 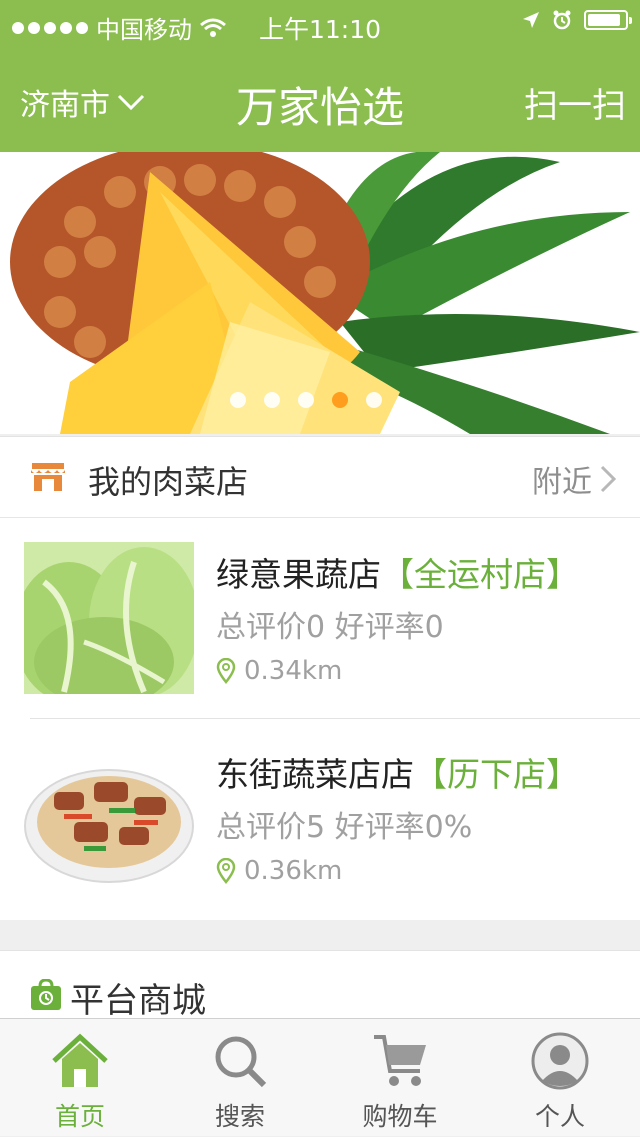 I want to click on tab-bar: 首页 搜索 购物车 个人, so click(x=320, y=1077).